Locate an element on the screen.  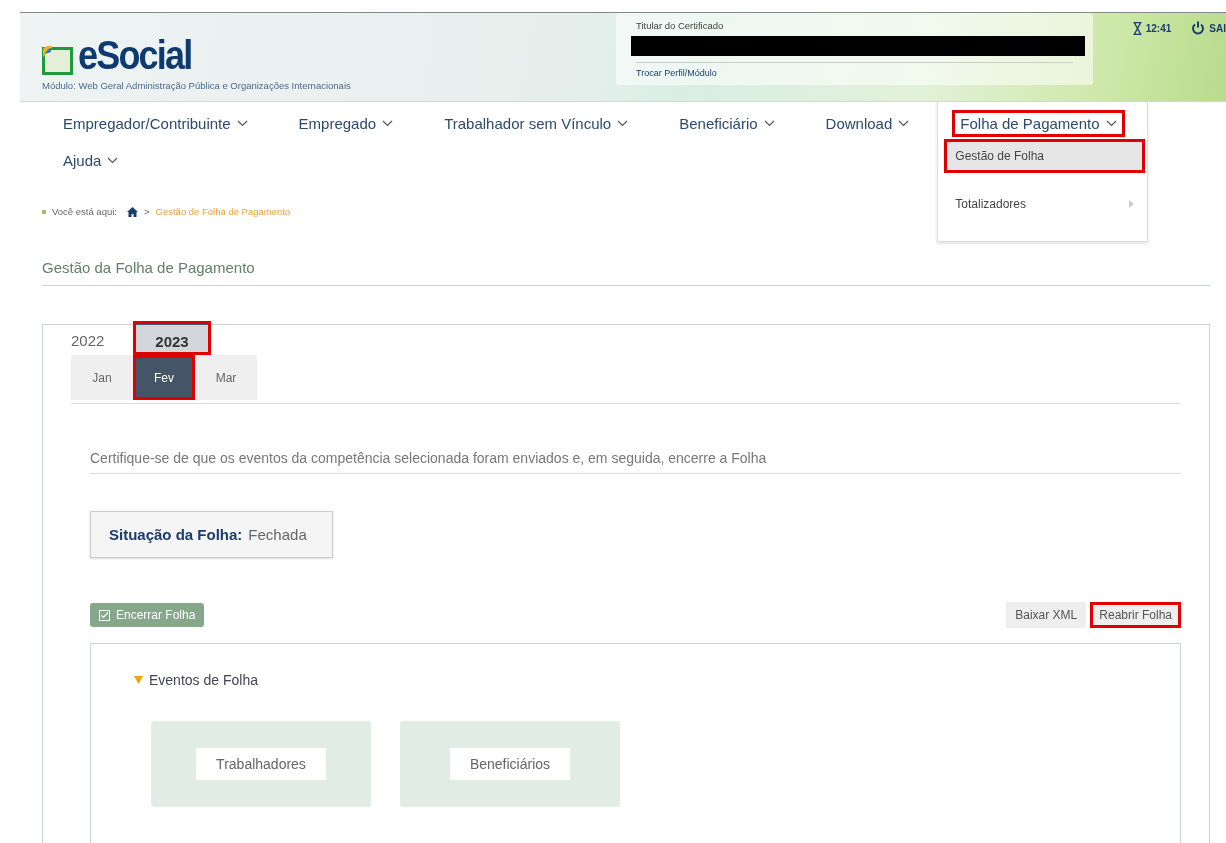
logo-wordmark: eSocial is located at coordinates (135, 55).